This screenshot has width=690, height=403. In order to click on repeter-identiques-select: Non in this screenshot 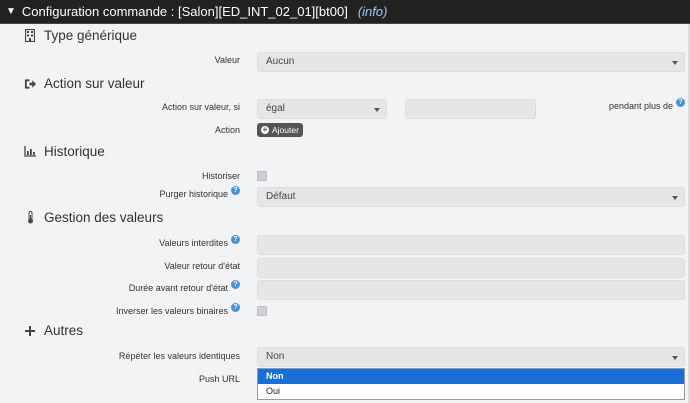, I will do `click(471, 357)`.